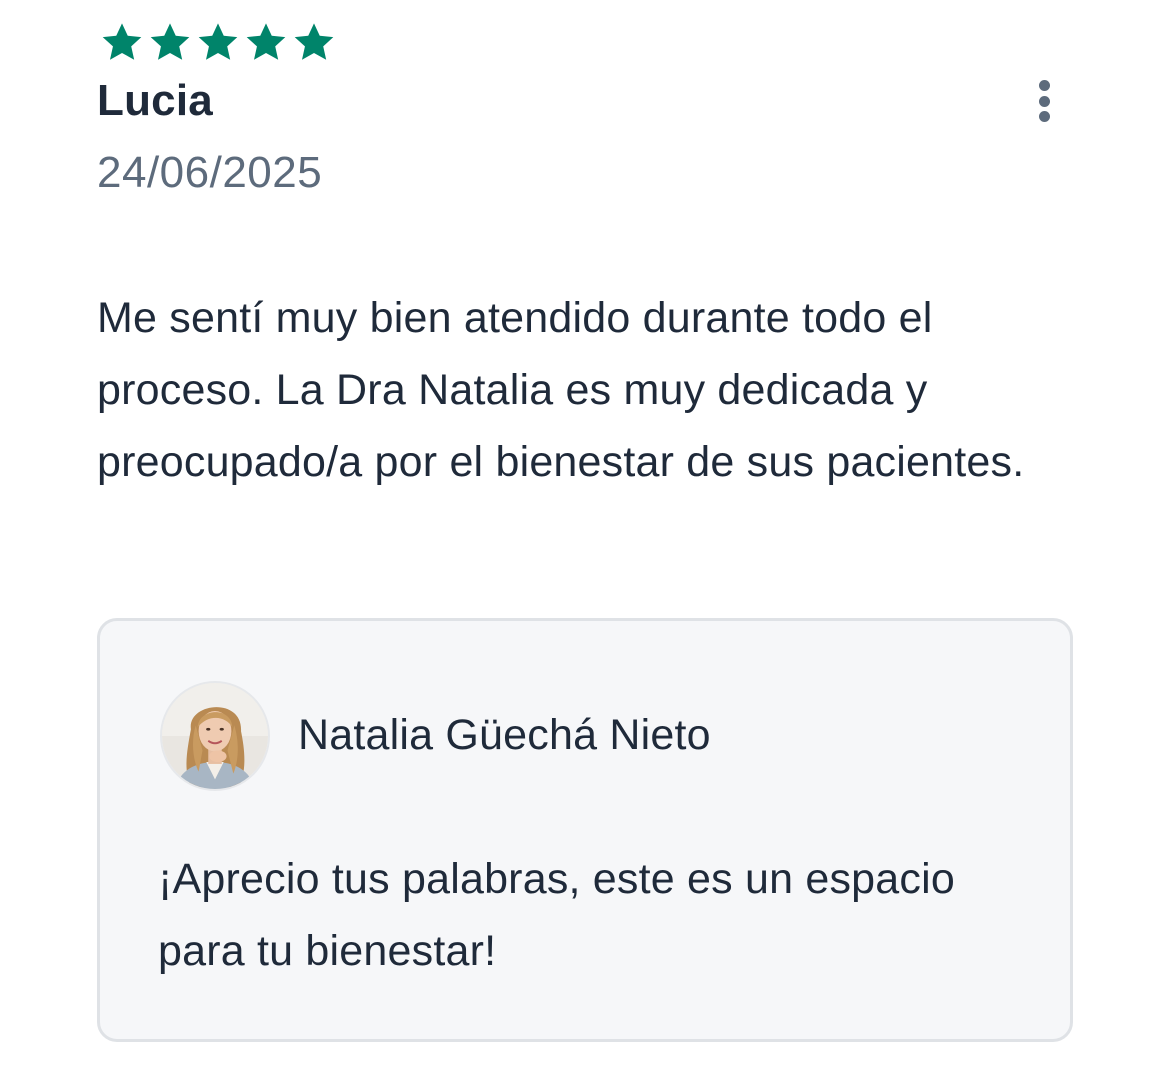  Describe the element at coordinates (155, 100) in the screenshot. I see `reviewer-name: Lucia` at that location.